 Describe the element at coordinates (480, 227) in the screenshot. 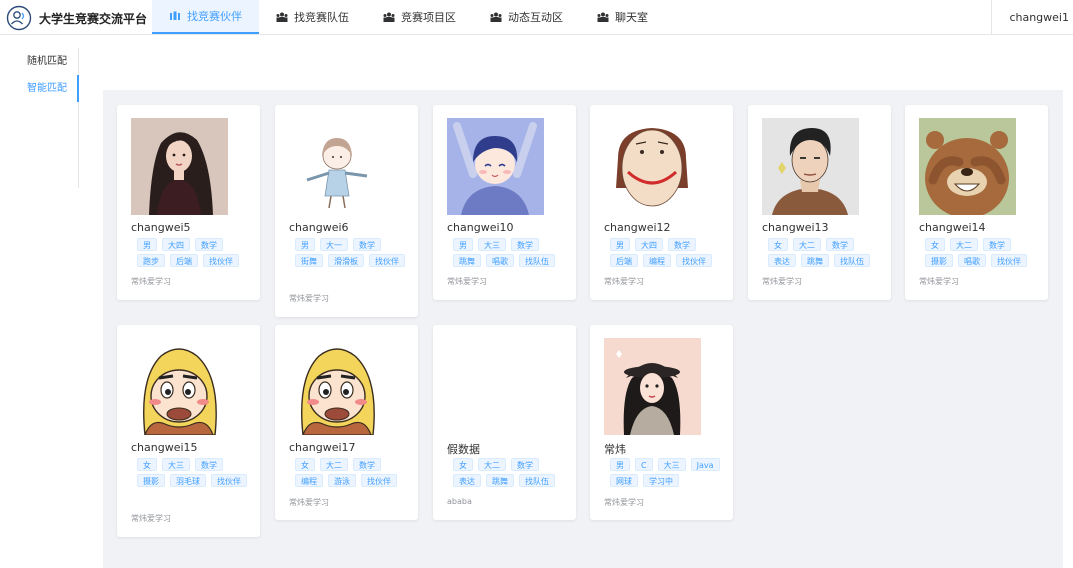

I see `username-label: changwei10` at that location.